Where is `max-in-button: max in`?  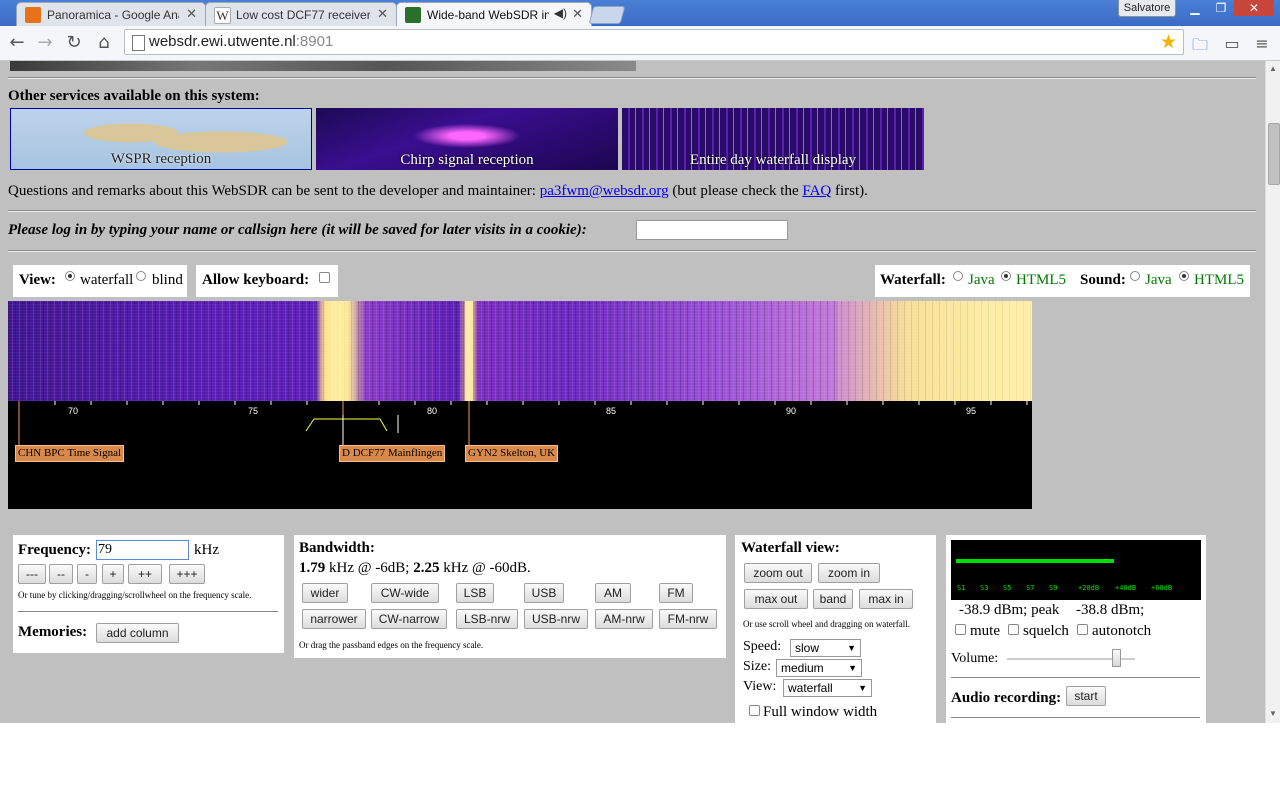 max-in-button: max in is located at coordinates (886, 599).